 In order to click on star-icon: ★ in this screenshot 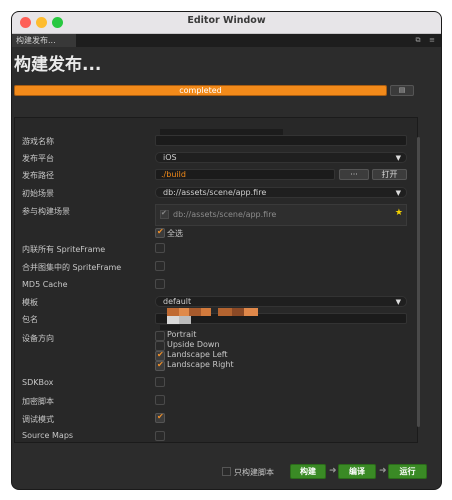, I will do `click(398, 213)`.